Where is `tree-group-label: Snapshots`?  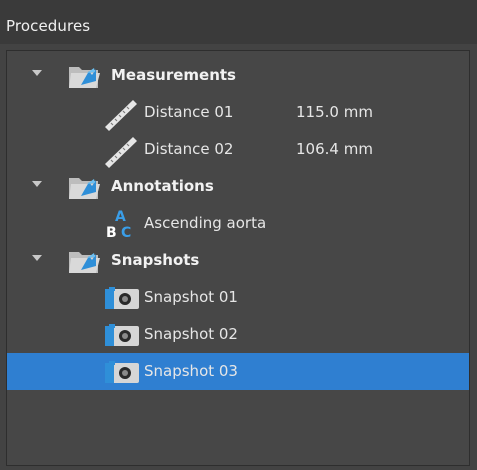 tree-group-label: Snapshots is located at coordinates (155, 260).